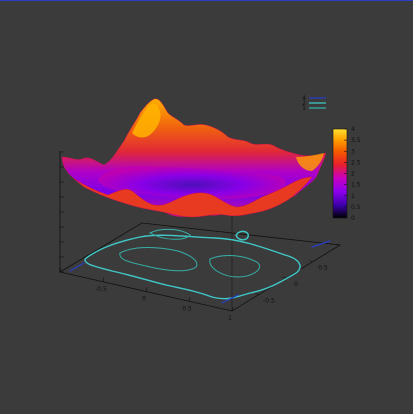 Image resolution: width=413 pixels, height=414 pixels. What do you see at coordinates (353, 129) in the screenshot?
I see `colorbar-tick-label: 4` at bounding box center [353, 129].